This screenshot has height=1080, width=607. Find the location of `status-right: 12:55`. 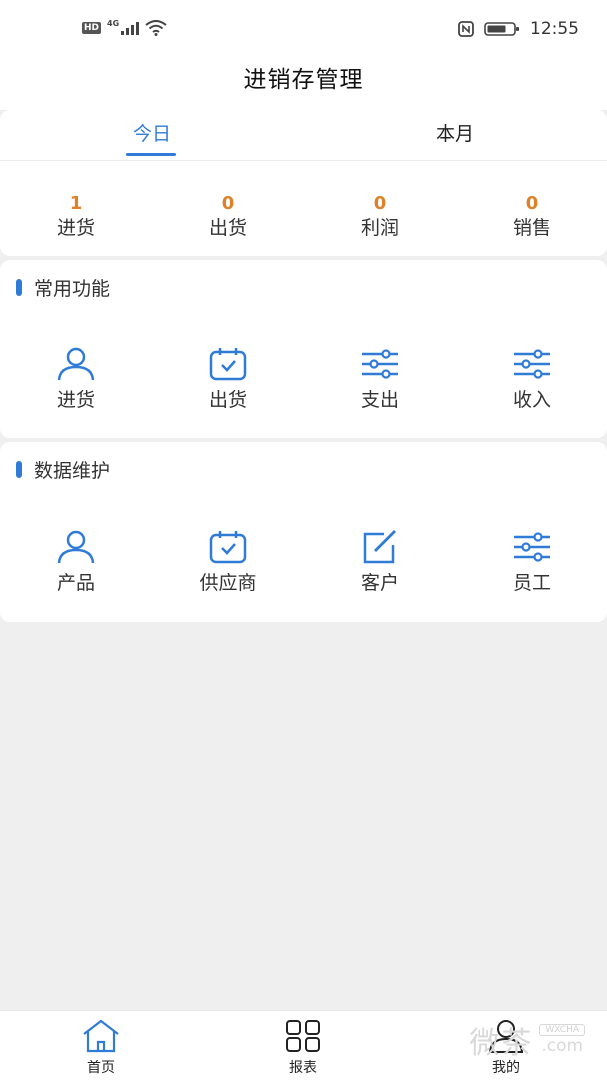

status-right: 12:55 is located at coordinates (518, 29).